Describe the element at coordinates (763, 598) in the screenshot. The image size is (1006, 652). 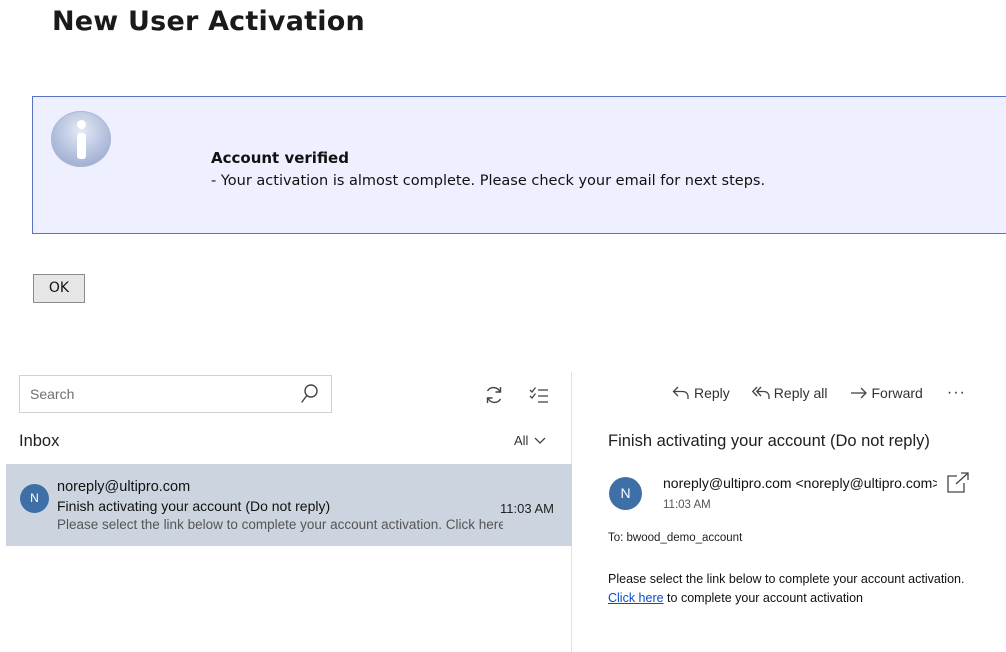
I see `reading-body-text: to complete your account activation` at that location.